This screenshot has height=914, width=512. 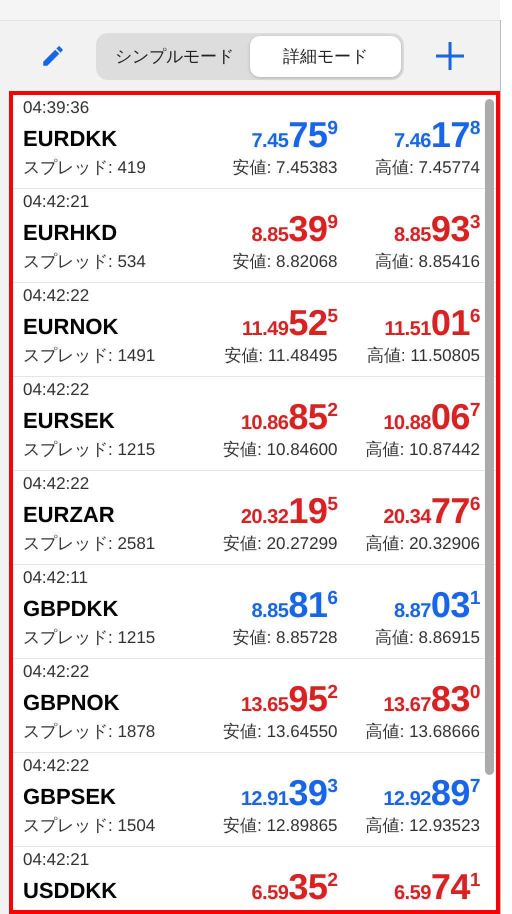 What do you see at coordinates (280, 450) in the screenshot?
I see `low-label: 安値: 10.84600` at bounding box center [280, 450].